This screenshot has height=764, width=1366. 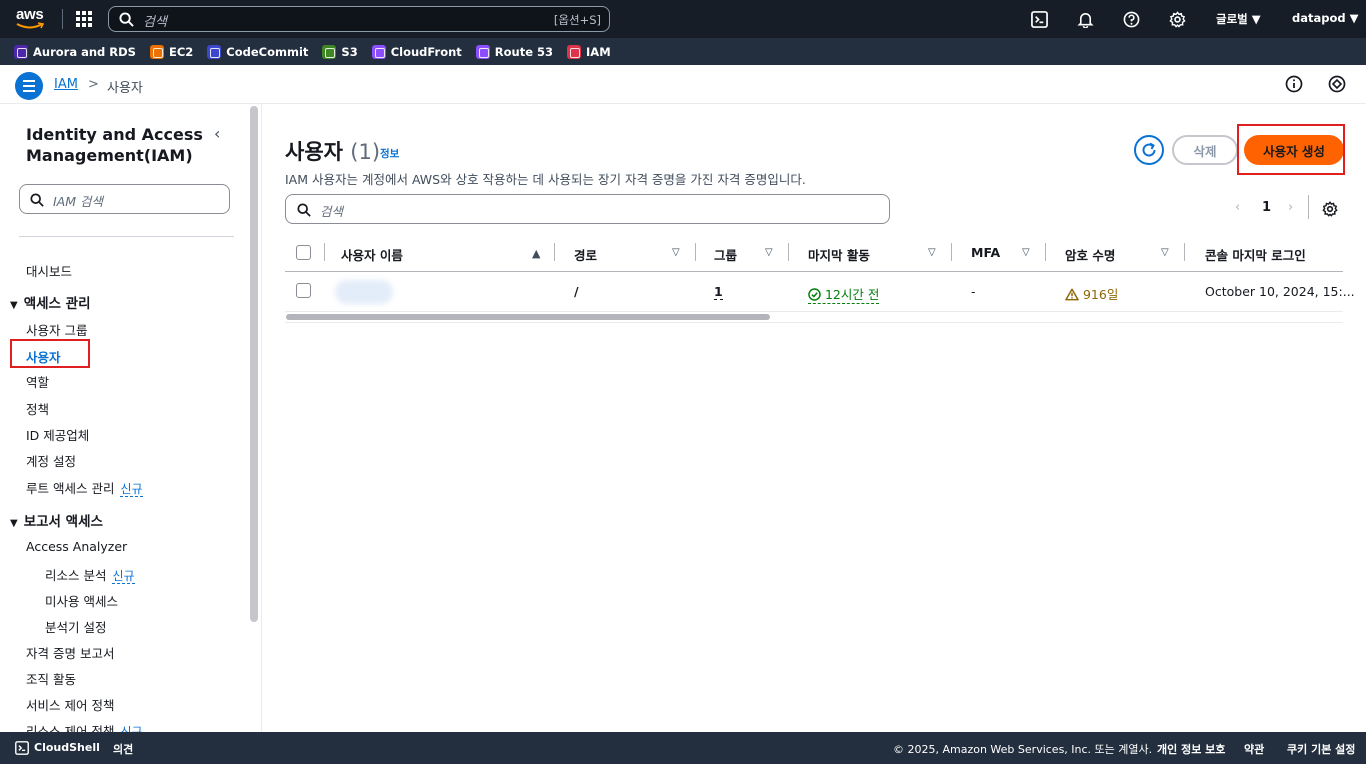 I want to click on sort-ascending-icon: ▲, so click(x=536, y=253).